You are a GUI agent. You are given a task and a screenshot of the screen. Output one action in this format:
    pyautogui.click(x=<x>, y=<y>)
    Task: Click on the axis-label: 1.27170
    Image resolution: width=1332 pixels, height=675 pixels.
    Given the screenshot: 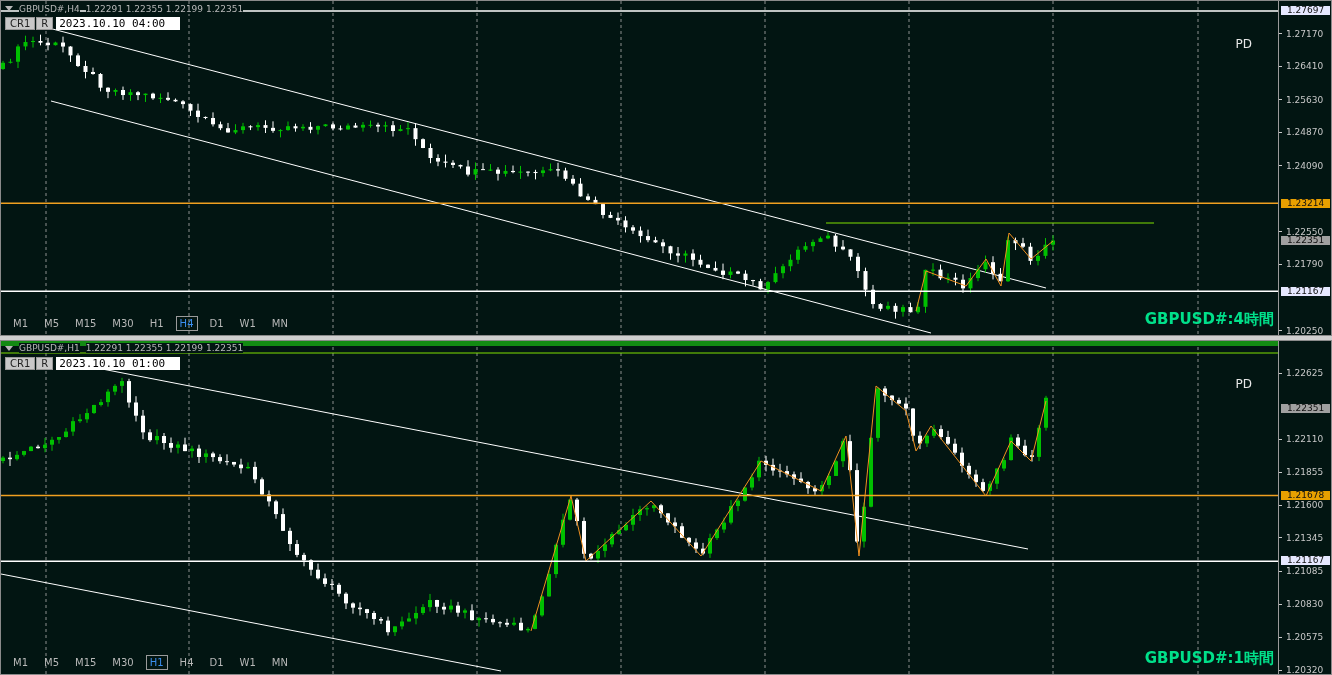 What is the action you would take?
    pyautogui.click(x=1305, y=33)
    